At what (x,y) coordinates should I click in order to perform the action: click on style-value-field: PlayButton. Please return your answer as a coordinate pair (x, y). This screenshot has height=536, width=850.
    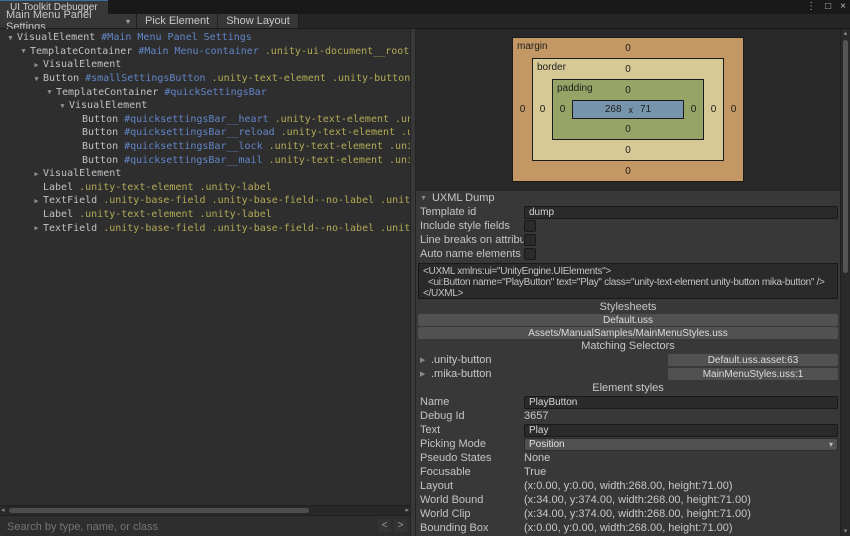
    Looking at the image, I should click on (681, 402).